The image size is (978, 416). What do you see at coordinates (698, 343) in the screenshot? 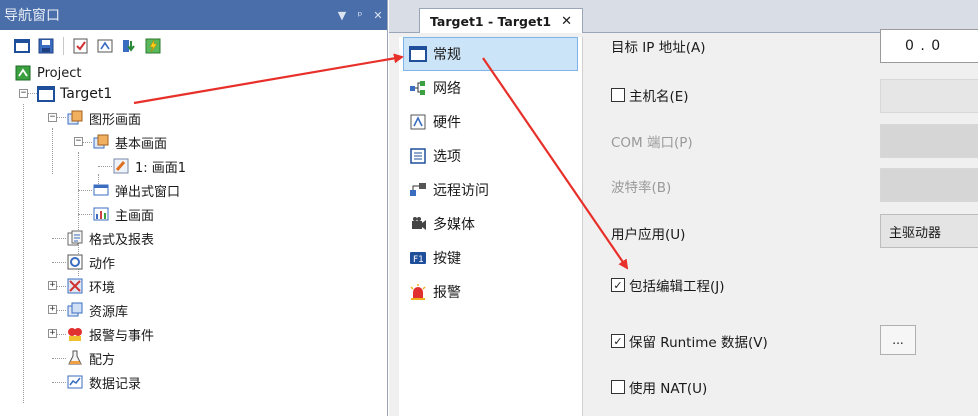
I see `keep-runtime-label: 保留 Runtime 数据(V)` at bounding box center [698, 343].